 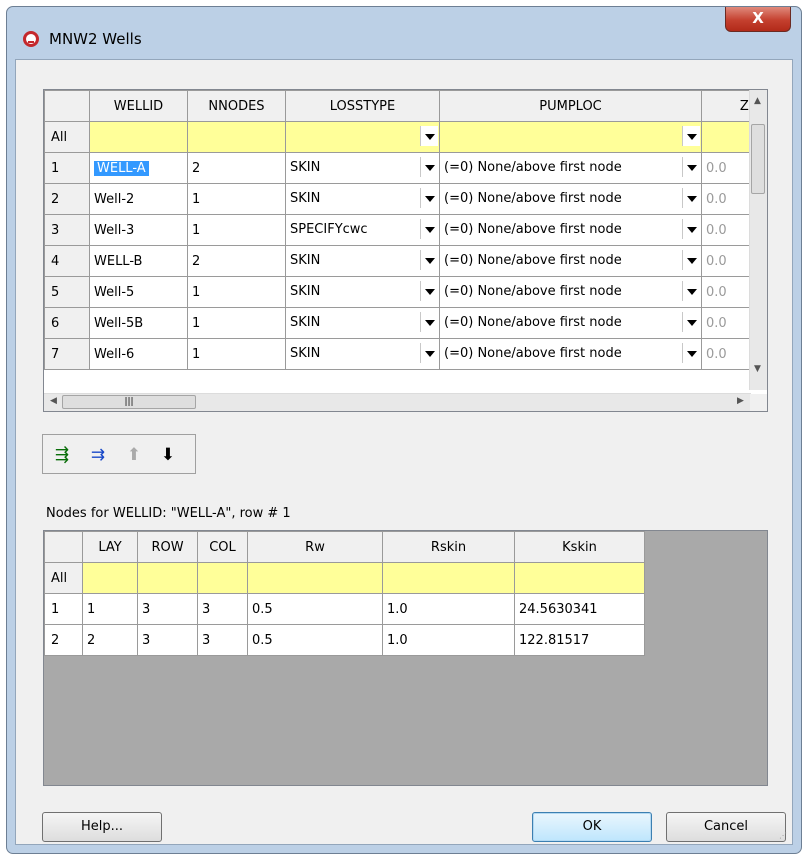 What do you see at coordinates (570, 137) in the screenshot?
I see `all-pumploc-cell` at bounding box center [570, 137].